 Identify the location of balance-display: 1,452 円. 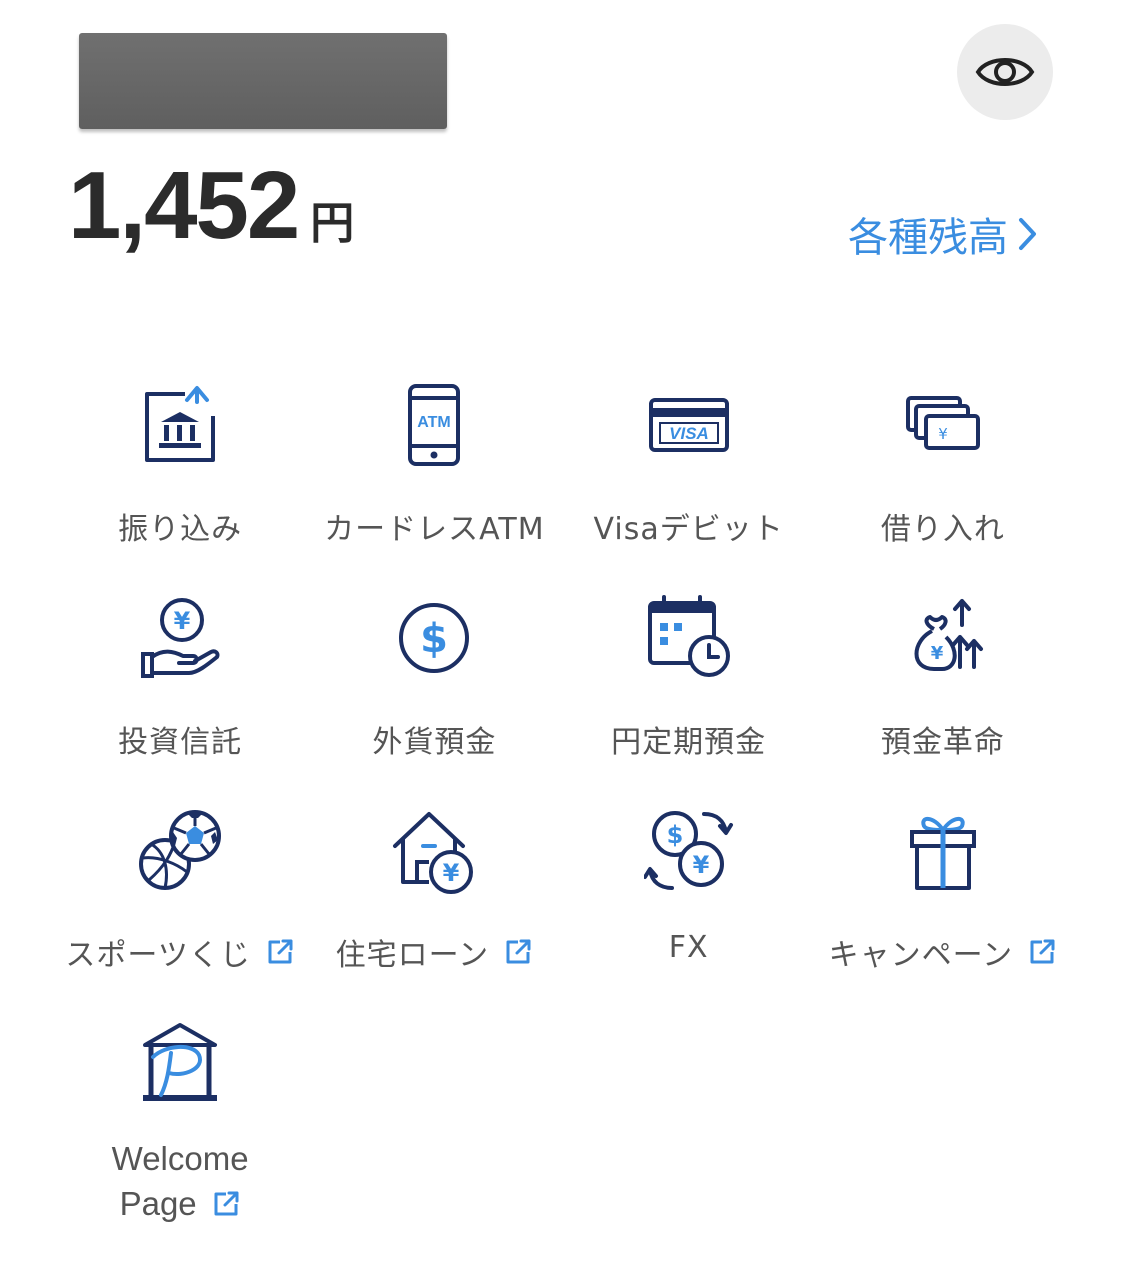
(211, 206).